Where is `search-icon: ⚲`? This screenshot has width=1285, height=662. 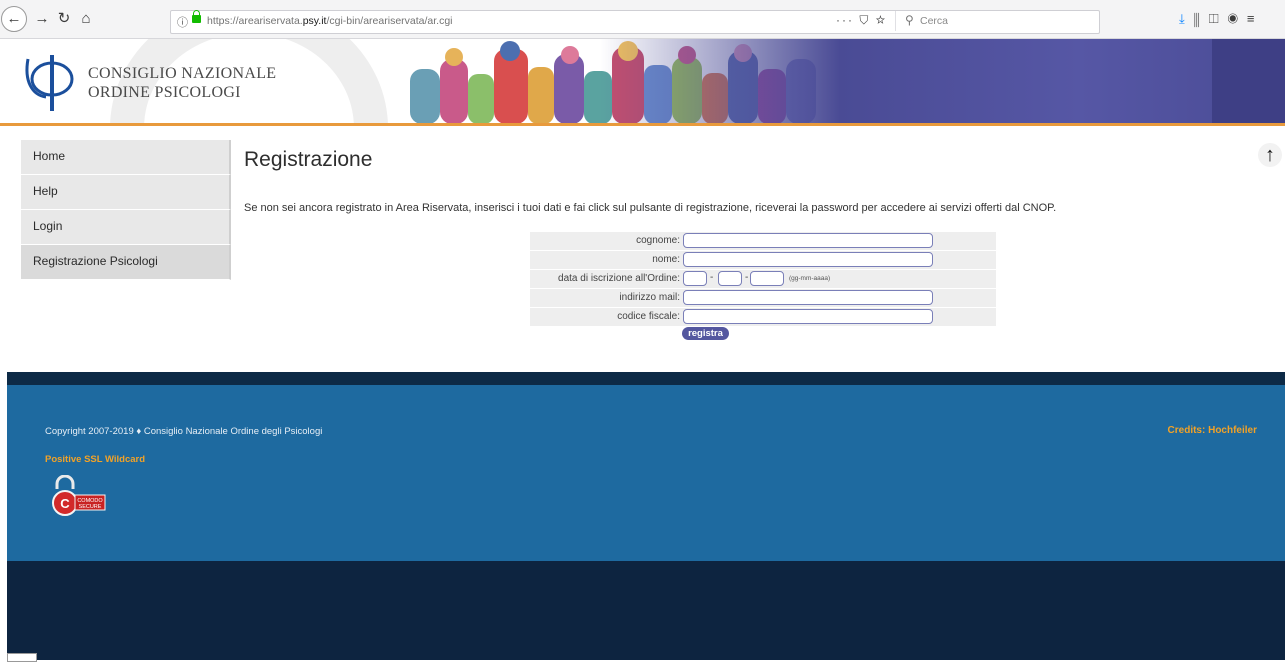
search-icon: ⚲ is located at coordinates (909, 20).